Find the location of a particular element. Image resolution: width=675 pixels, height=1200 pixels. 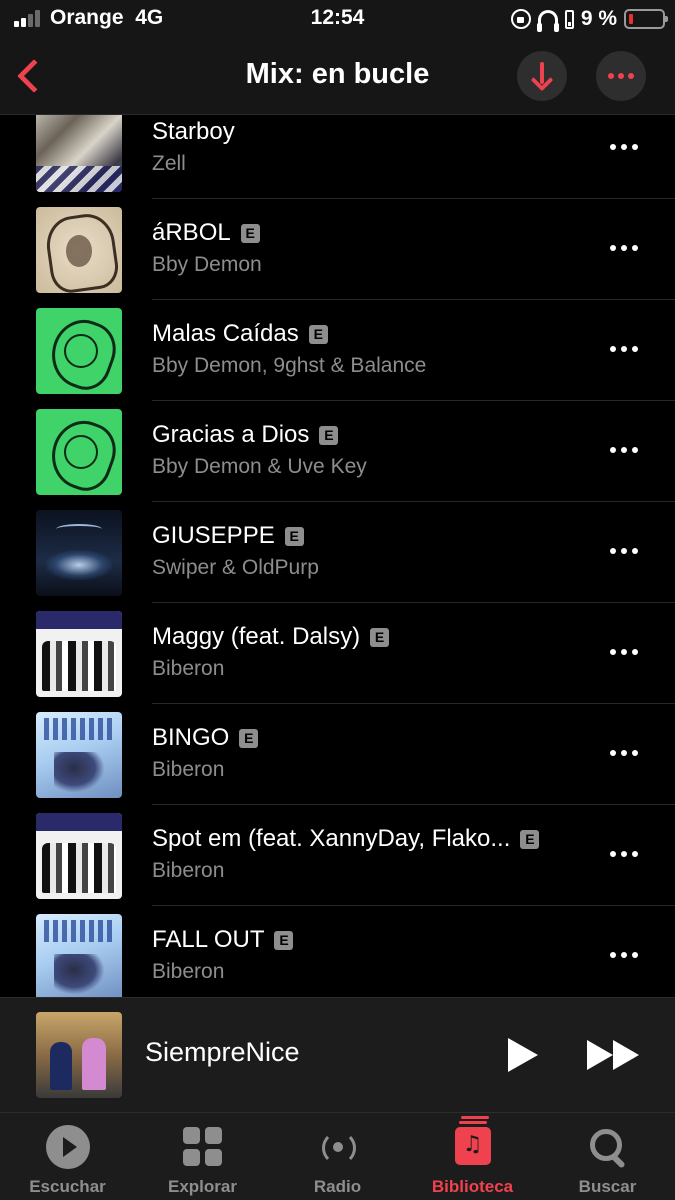

tab-label: Buscar is located at coordinates (607, 1186).